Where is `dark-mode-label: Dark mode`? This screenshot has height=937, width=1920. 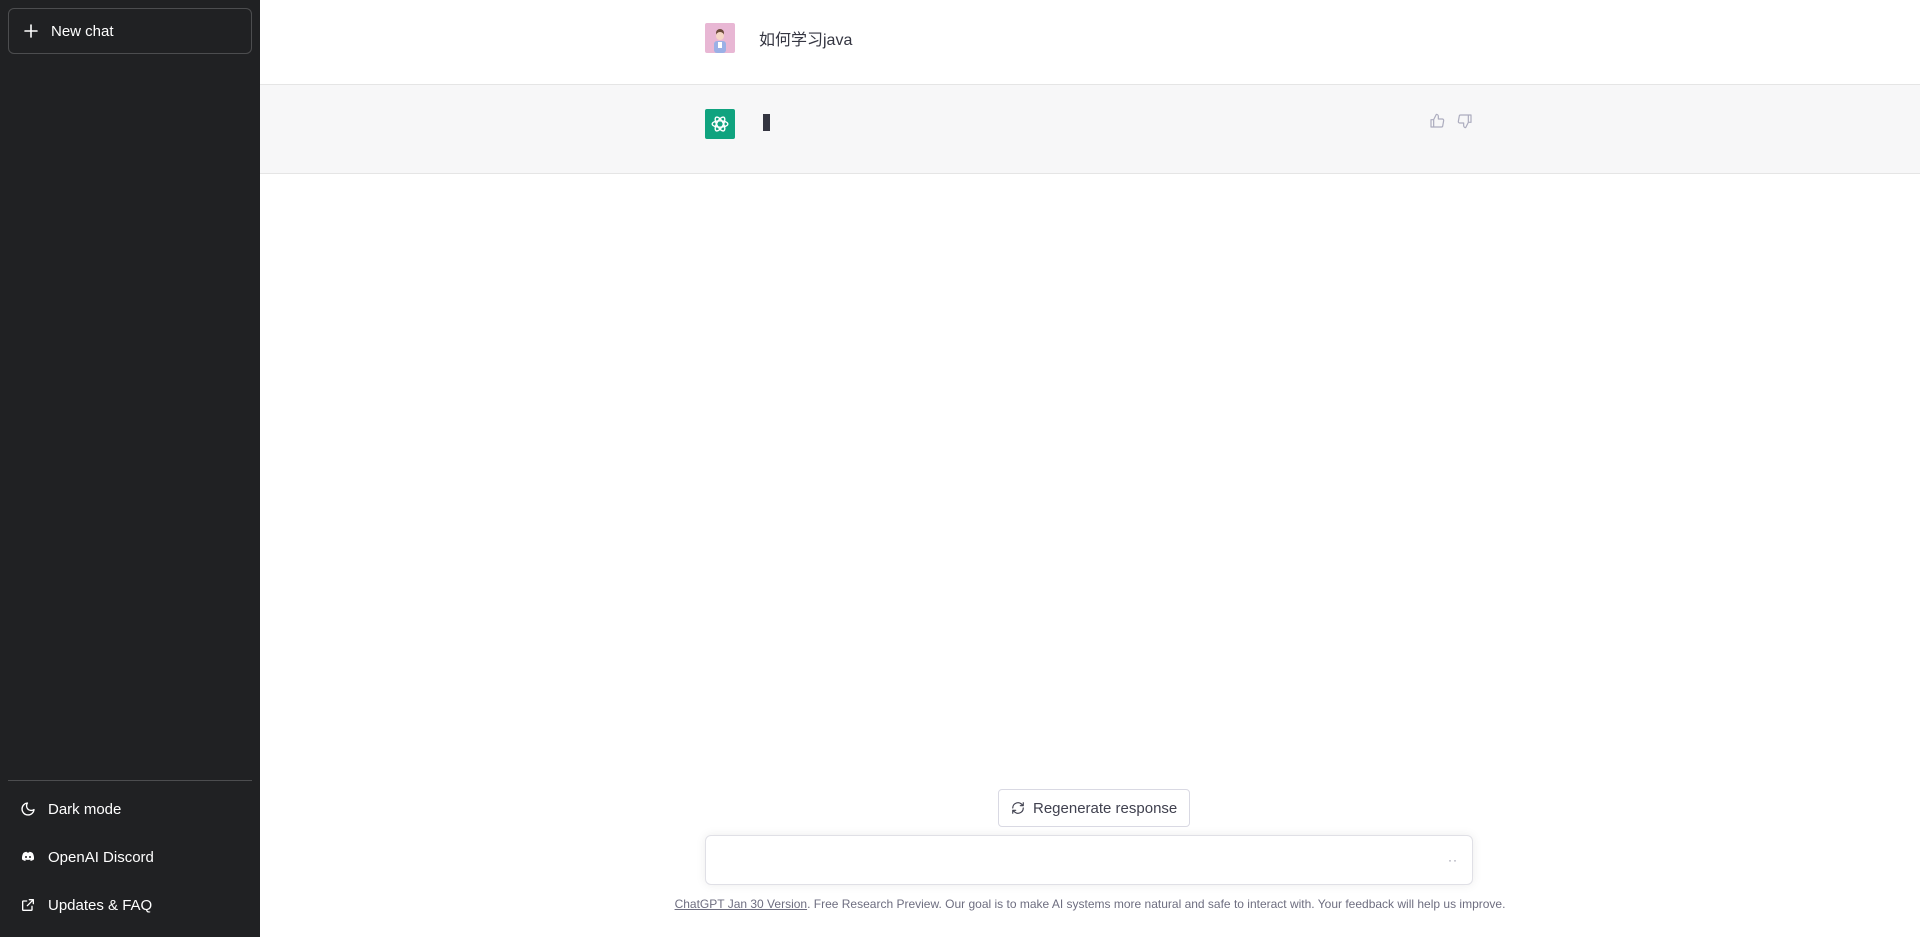
dark-mode-label: Dark mode is located at coordinates (85, 809).